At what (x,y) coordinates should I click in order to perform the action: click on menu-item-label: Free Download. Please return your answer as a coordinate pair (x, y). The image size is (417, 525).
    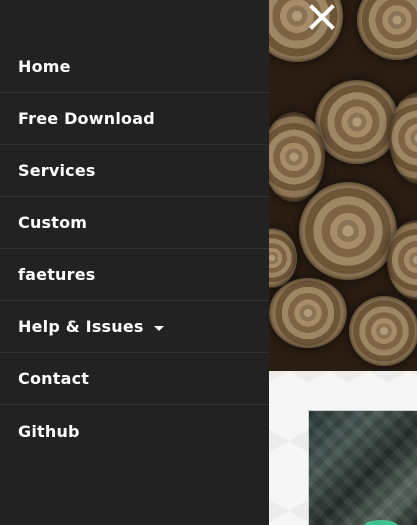
    Looking at the image, I should click on (86, 118).